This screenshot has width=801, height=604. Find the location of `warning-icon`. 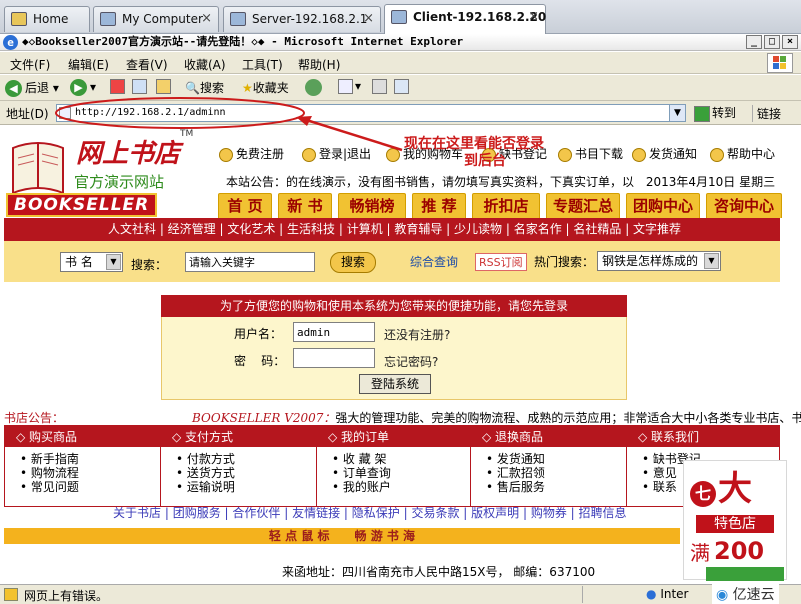

warning-icon is located at coordinates (11, 594).